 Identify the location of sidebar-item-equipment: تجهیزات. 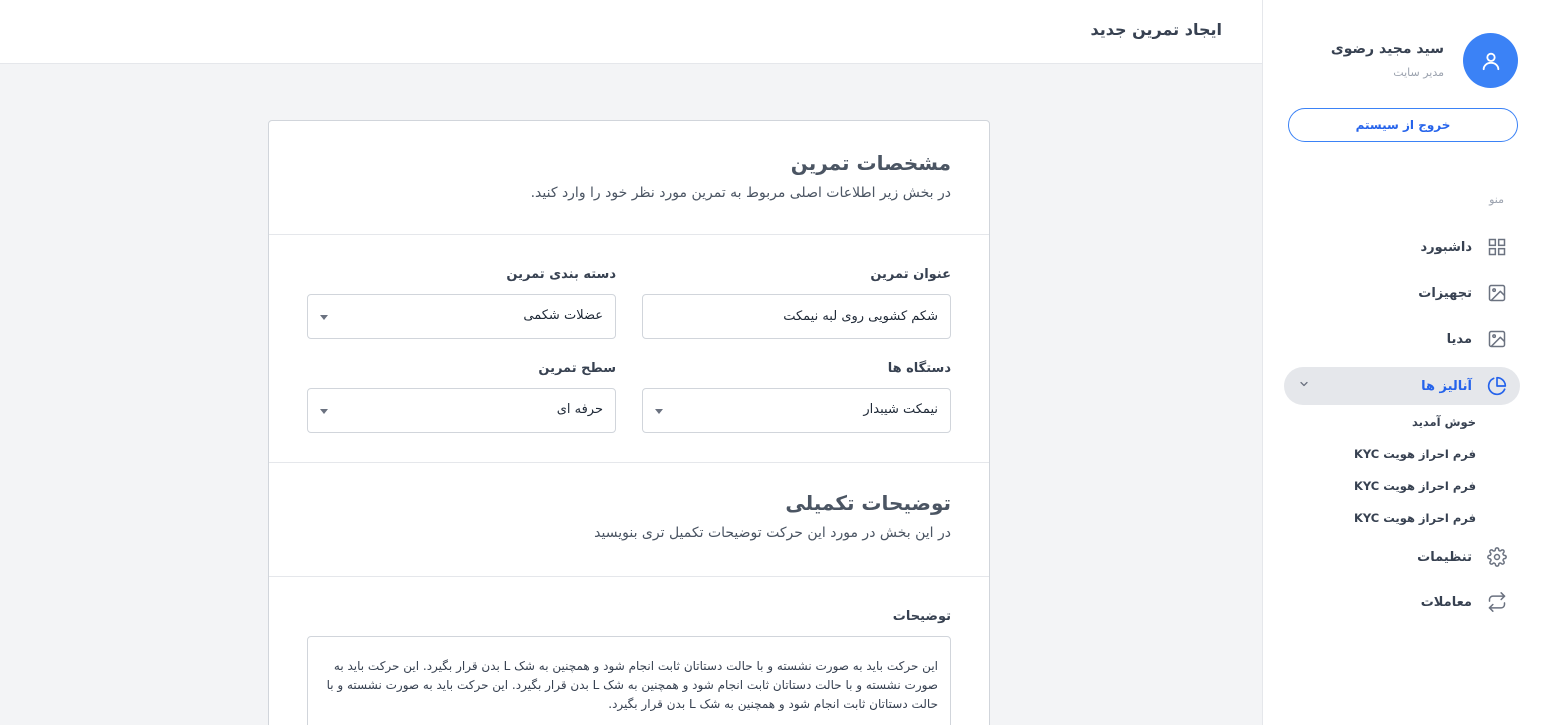
(1402, 293).